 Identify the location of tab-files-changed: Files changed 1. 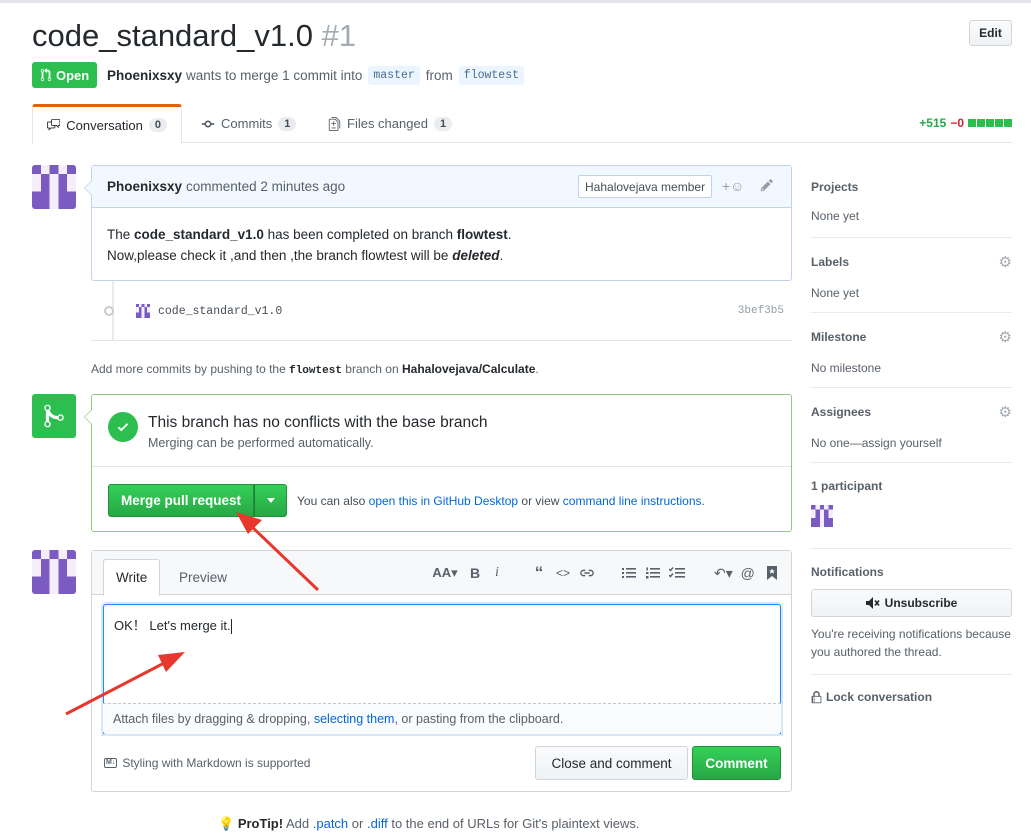
(390, 123).